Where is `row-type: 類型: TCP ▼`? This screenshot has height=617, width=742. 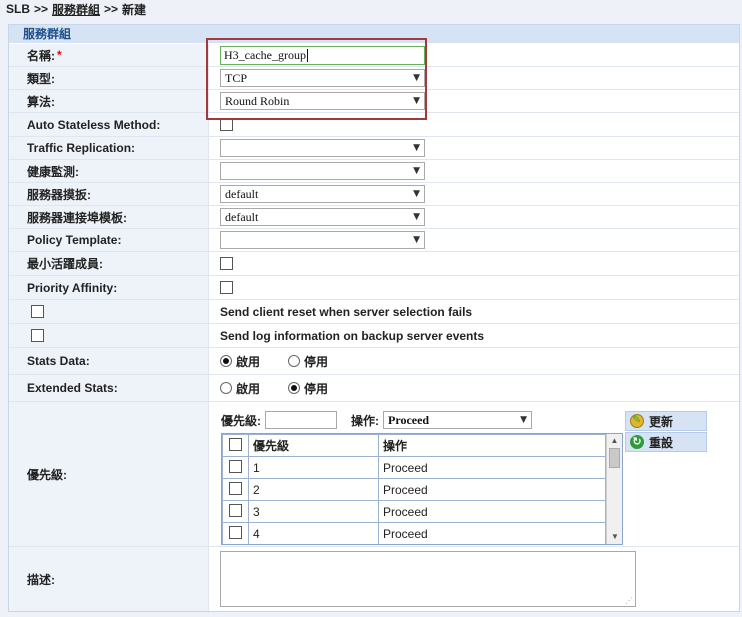 row-type: 類型: TCP ▼ is located at coordinates (374, 78).